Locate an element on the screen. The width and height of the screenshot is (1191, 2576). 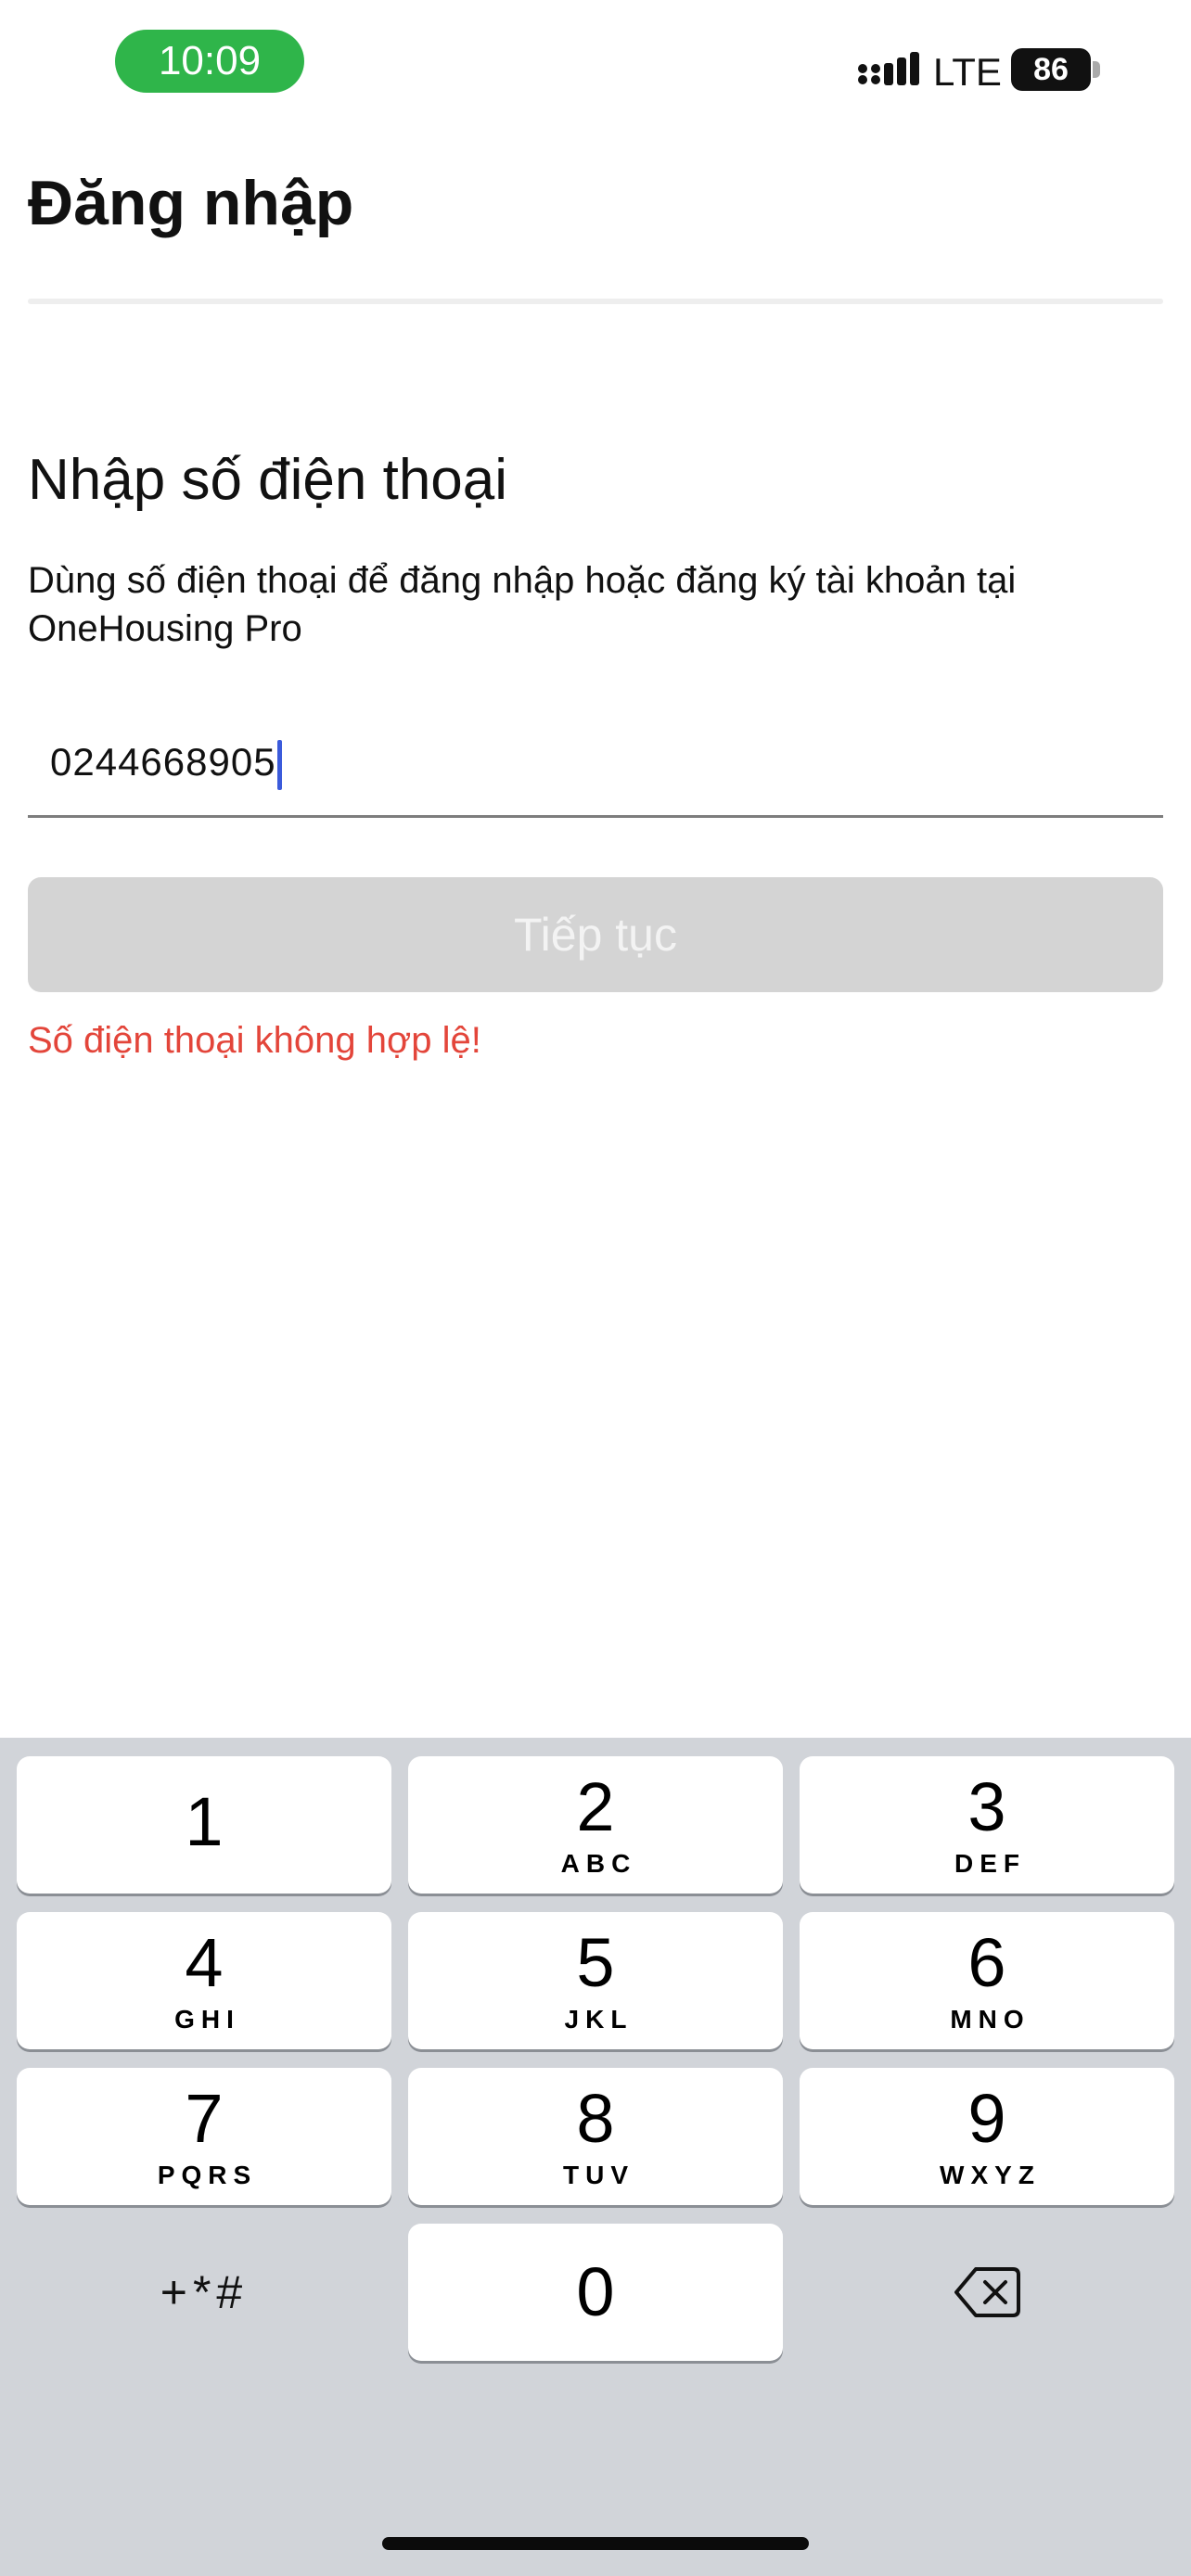
text-caret is located at coordinates (279, 765).